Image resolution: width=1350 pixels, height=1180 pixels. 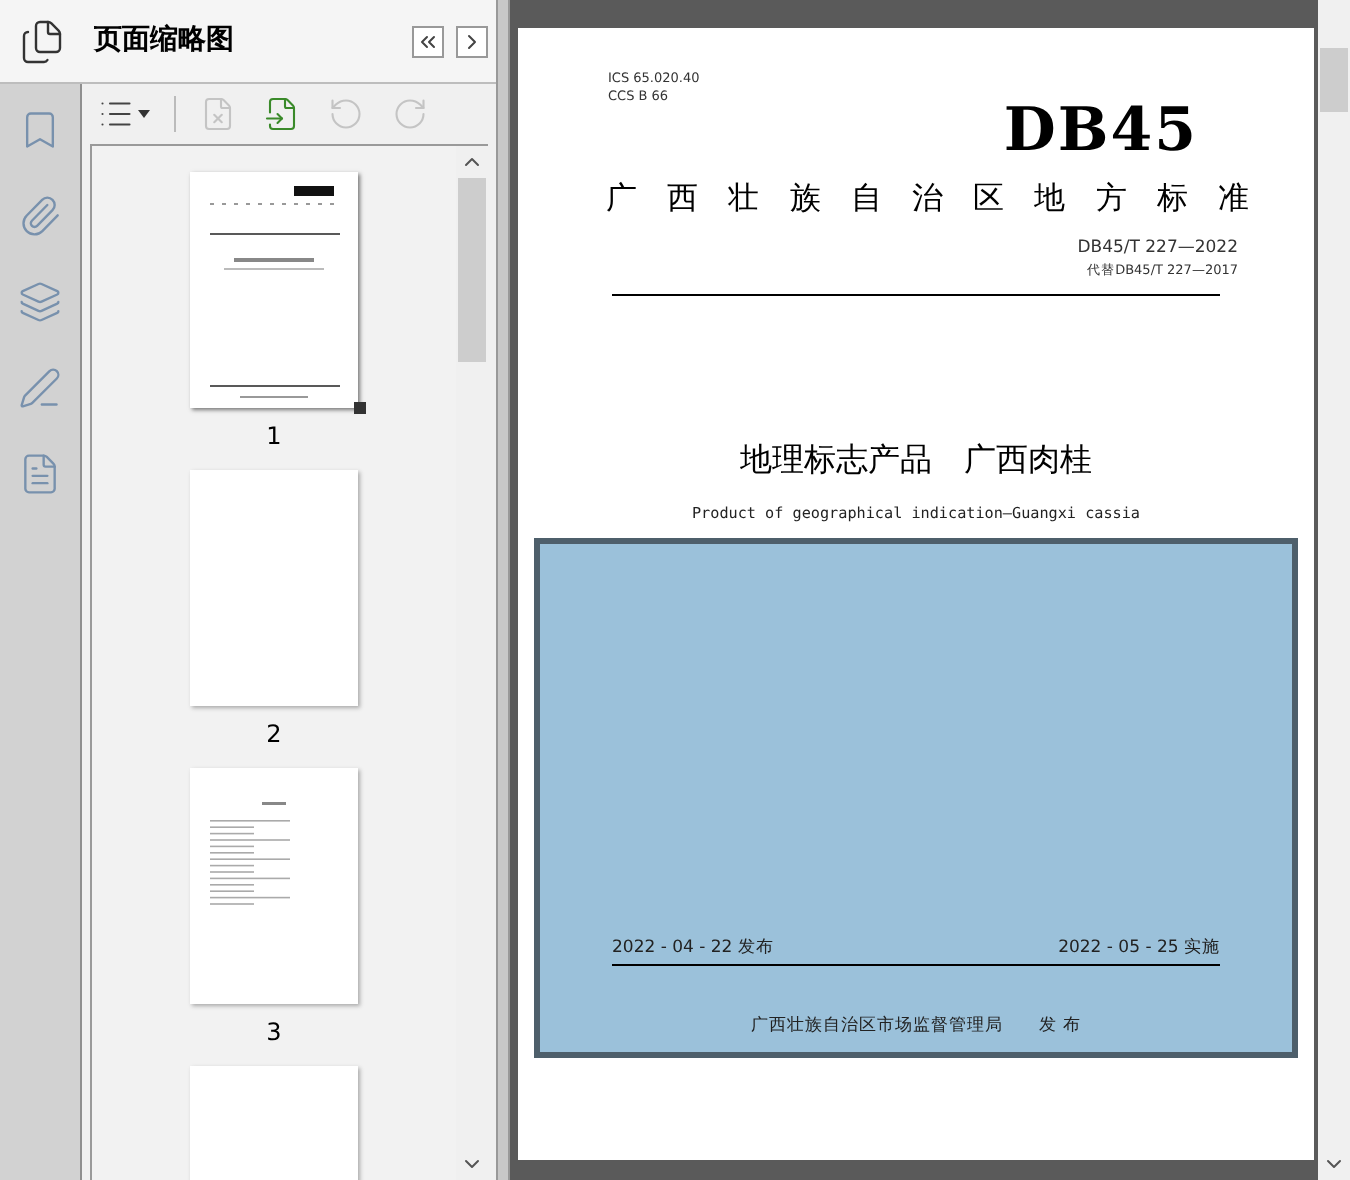 I want to click on collapse-button, so click(x=428, y=41).